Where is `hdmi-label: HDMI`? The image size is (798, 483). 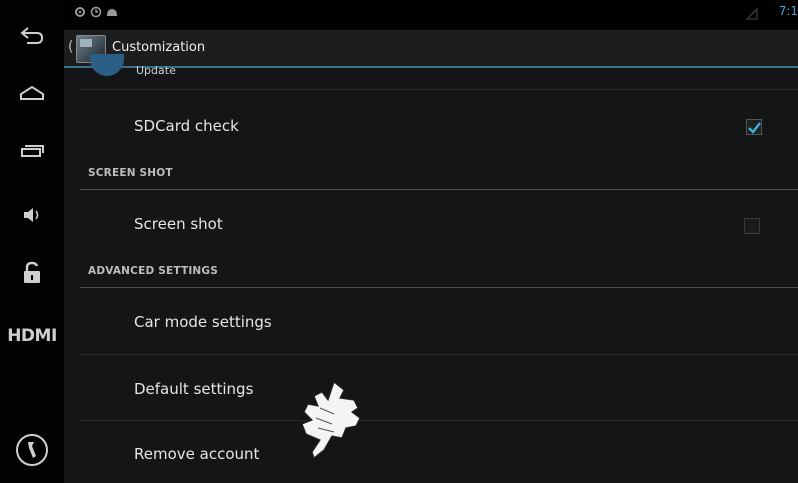 hdmi-label: HDMI is located at coordinates (32, 336).